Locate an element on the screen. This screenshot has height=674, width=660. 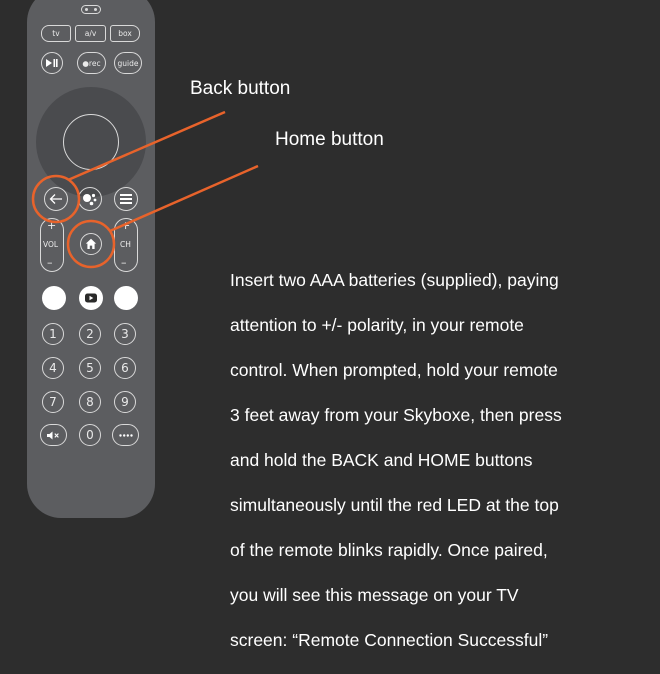
home-button-annotation: Home button is located at coordinates (329, 139).